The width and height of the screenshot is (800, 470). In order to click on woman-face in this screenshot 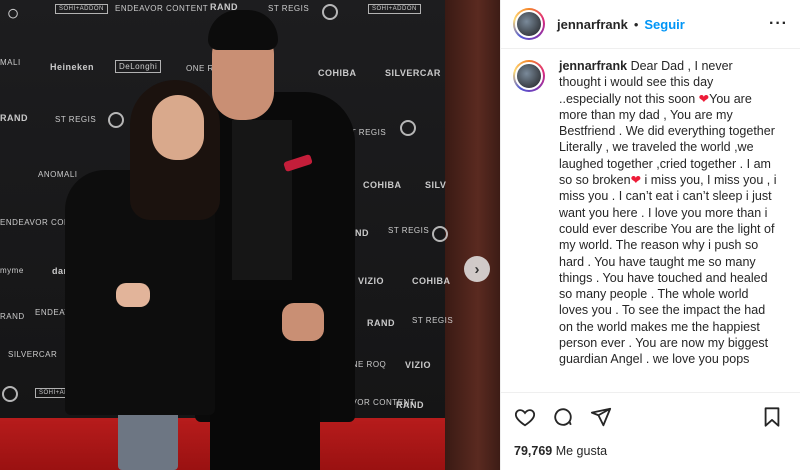, I will do `click(178, 127)`.